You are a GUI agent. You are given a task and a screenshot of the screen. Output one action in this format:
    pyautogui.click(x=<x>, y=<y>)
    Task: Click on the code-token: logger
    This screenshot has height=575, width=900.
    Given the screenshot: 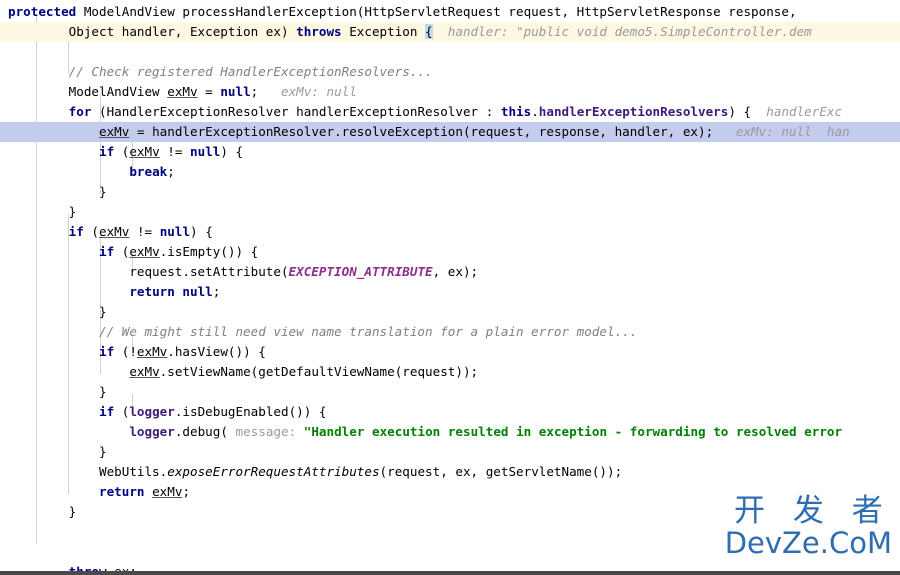 What is the action you would take?
    pyautogui.click(x=152, y=431)
    